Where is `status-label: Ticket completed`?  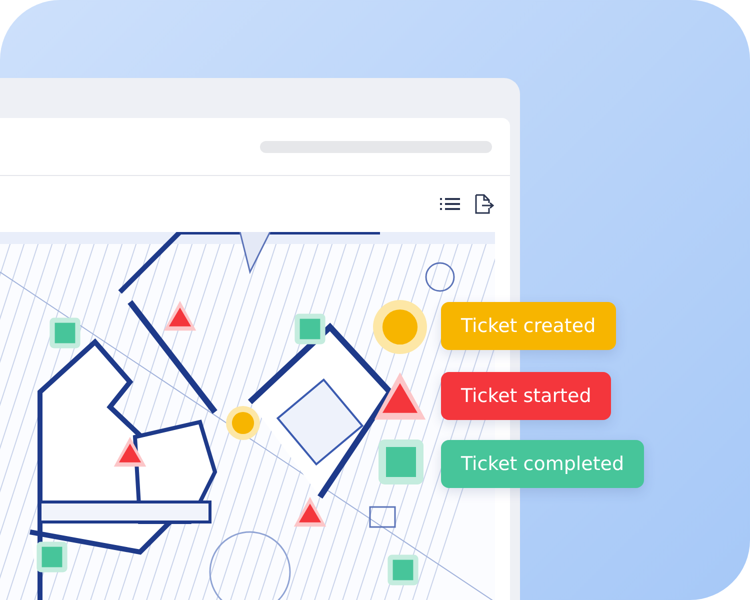 status-label: Ticket completed is located at coordinates (542, 464).